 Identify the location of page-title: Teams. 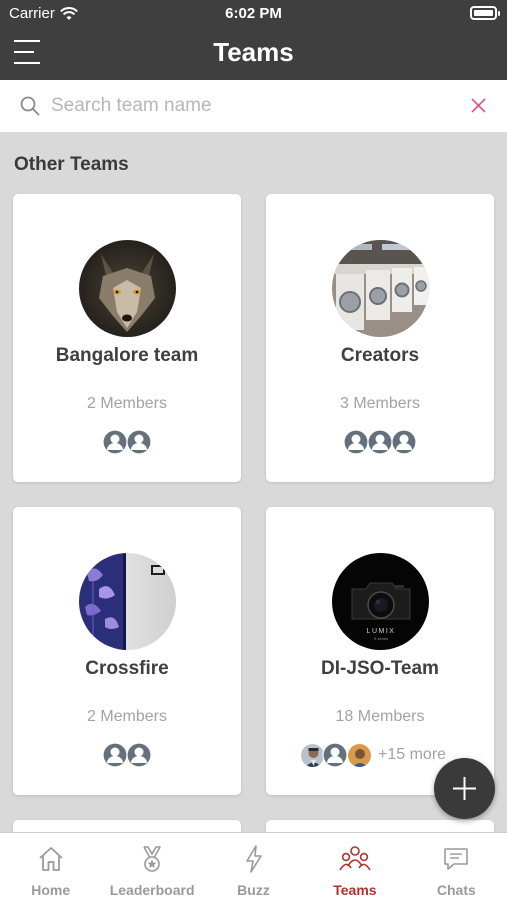
(253, 52).